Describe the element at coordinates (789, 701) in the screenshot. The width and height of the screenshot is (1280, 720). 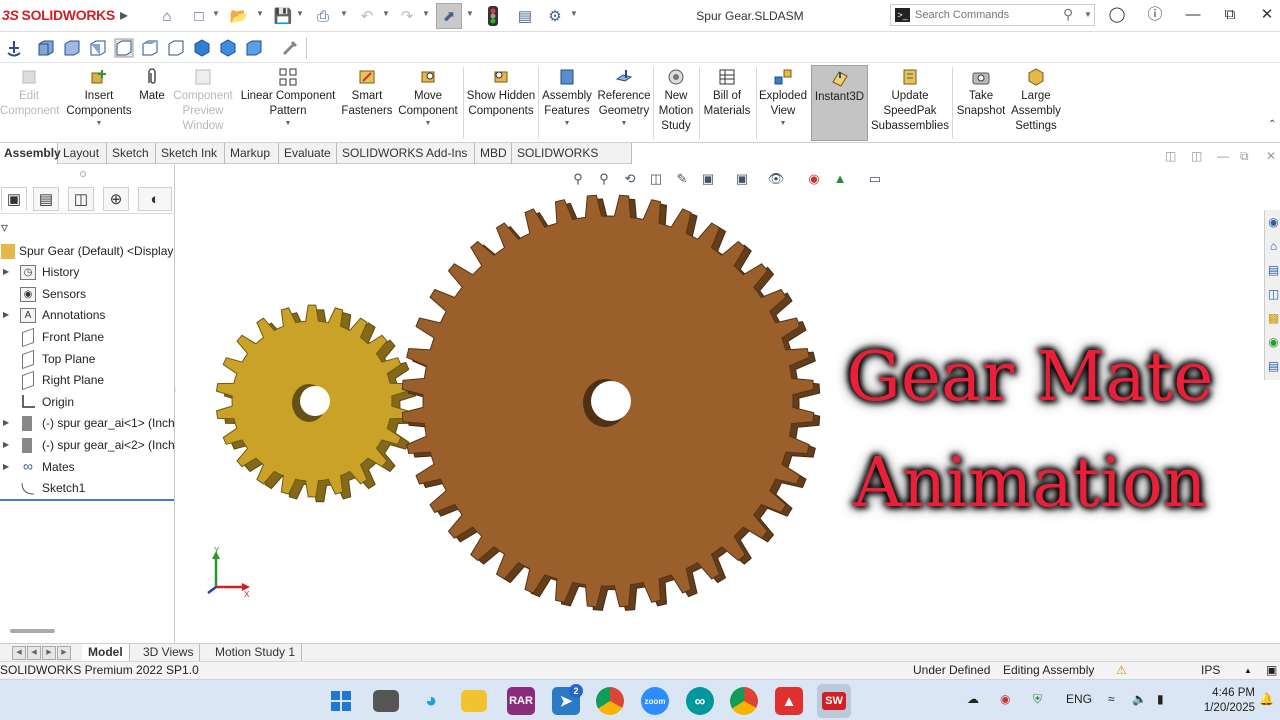
I see `app-red-icon: ▲` at that location.